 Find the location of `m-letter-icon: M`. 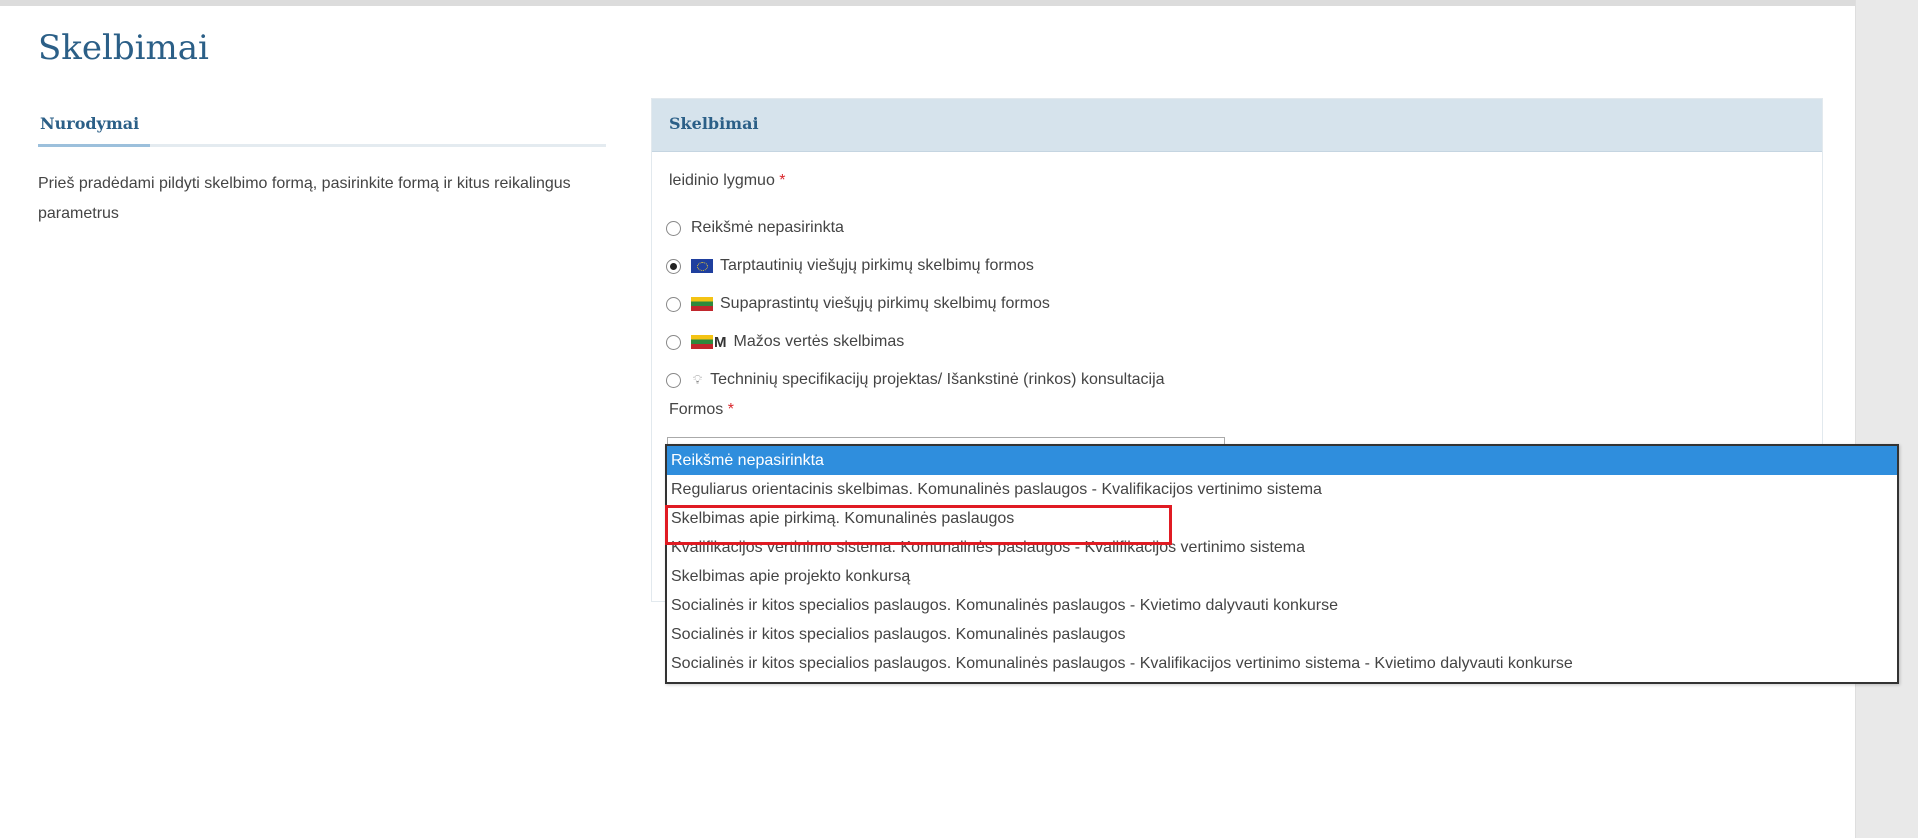

m-letter-icon: M is located at coordinates (720, 342).